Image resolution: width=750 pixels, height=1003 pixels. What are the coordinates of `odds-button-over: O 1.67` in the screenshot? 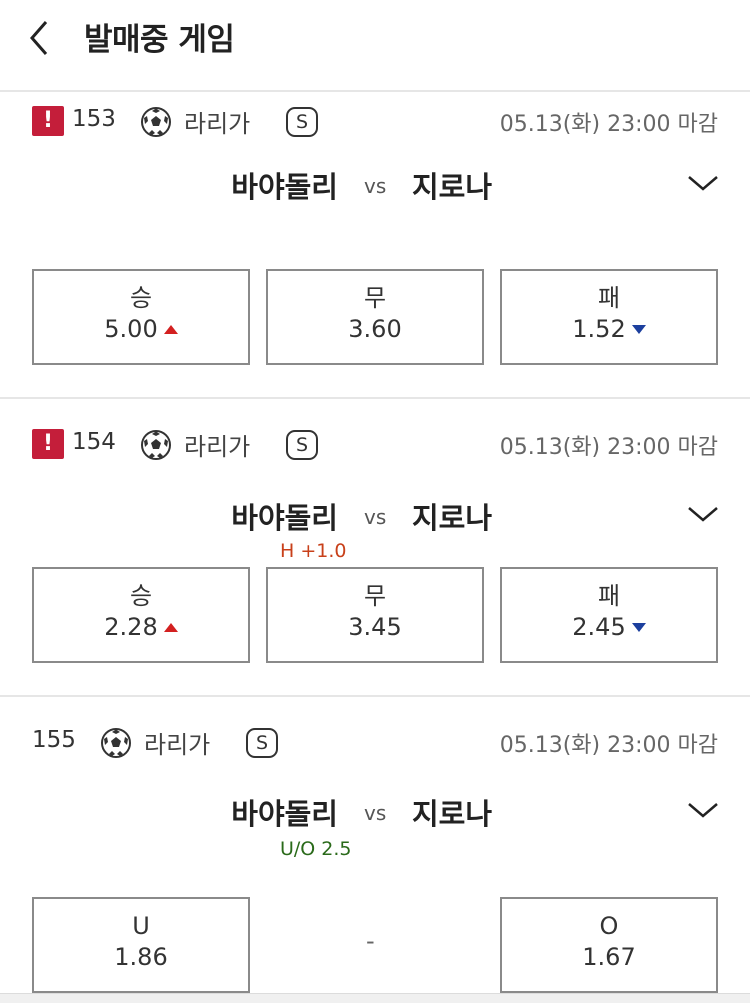 It's located at (609, 945).